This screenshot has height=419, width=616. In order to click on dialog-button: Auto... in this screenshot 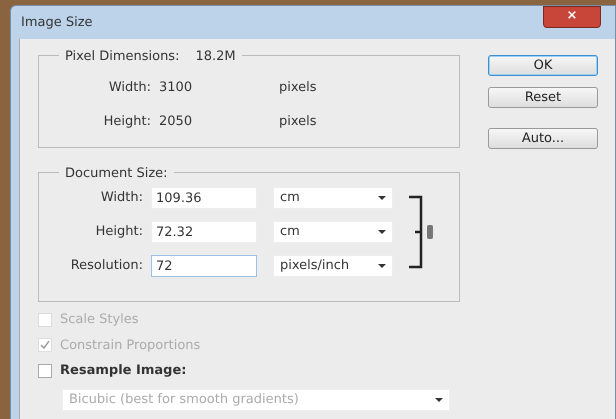, I will do `click(543, 138)`.